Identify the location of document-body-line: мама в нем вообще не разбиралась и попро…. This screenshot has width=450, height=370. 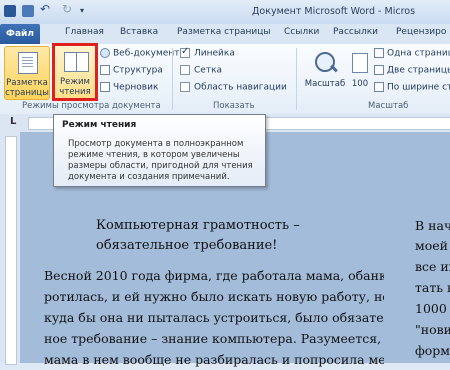
(214, 359).